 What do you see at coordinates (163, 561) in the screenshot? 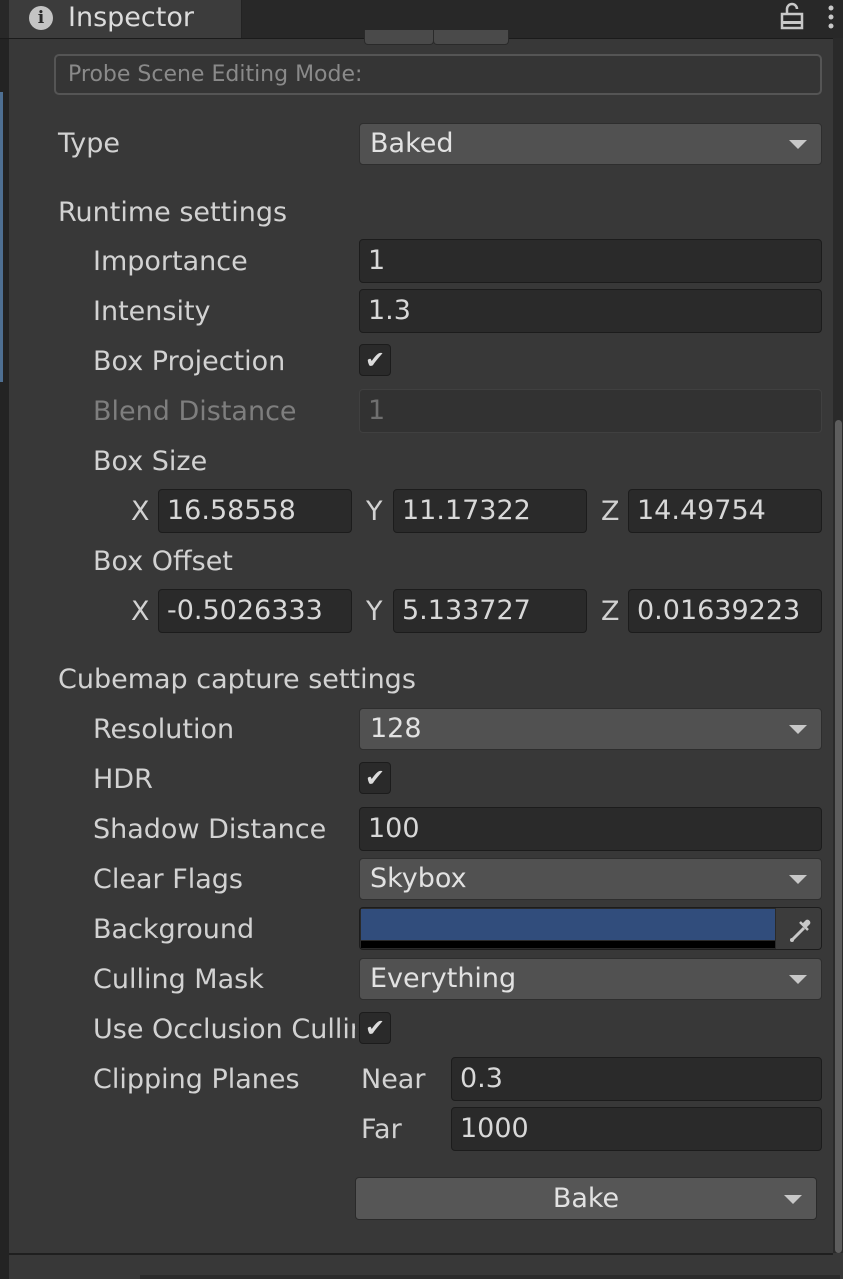
I see `box-offset-label: Box Offset` at bounding box center [163, 561].